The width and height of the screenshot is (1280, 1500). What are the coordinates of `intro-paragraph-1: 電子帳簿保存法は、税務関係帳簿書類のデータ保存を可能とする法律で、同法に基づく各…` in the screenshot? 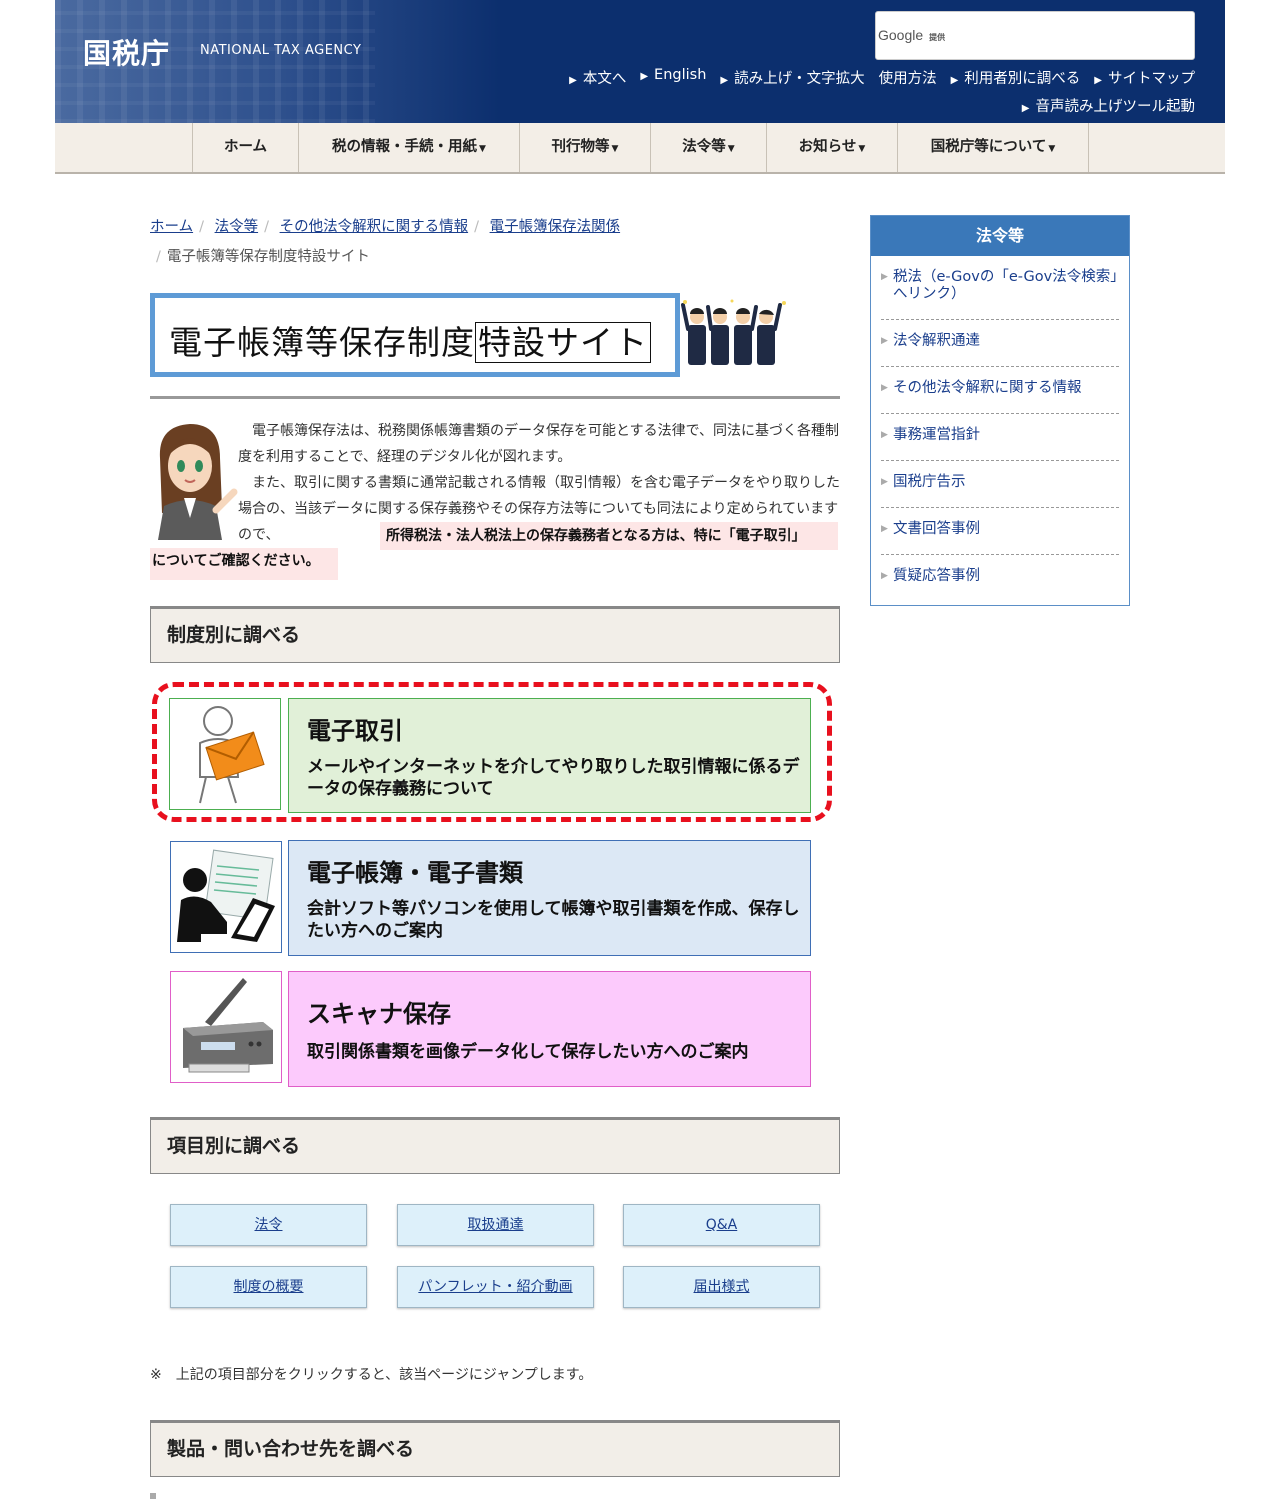 It's located at (539, 444).